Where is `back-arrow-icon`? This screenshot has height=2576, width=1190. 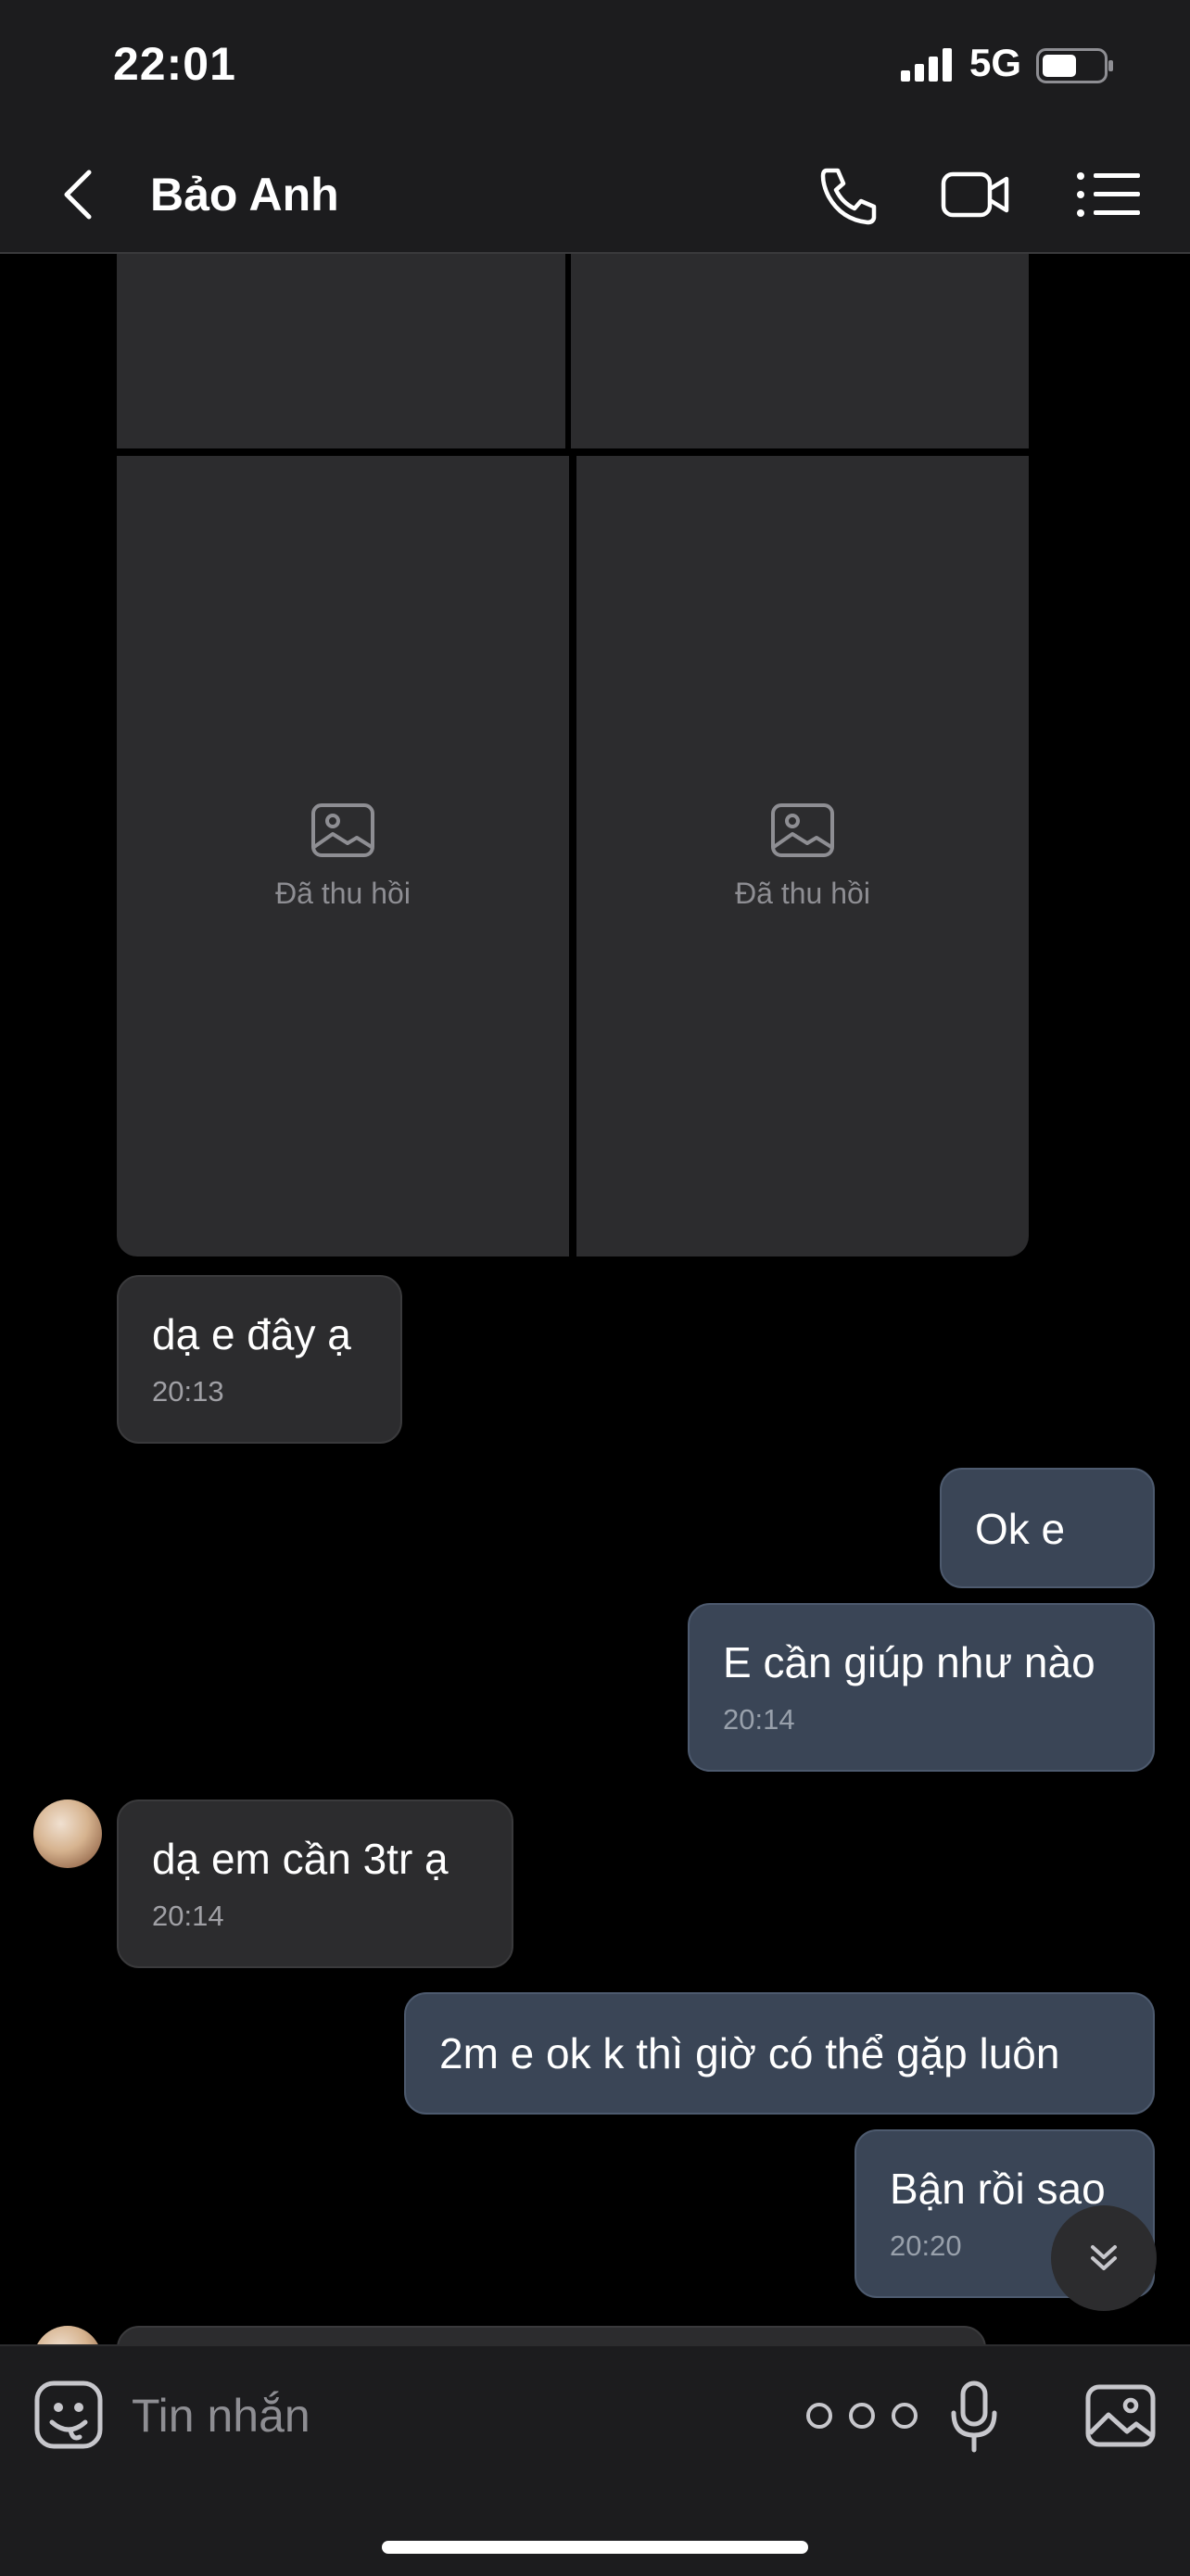
back-arrow-icon is located at coordinates (80, 194).